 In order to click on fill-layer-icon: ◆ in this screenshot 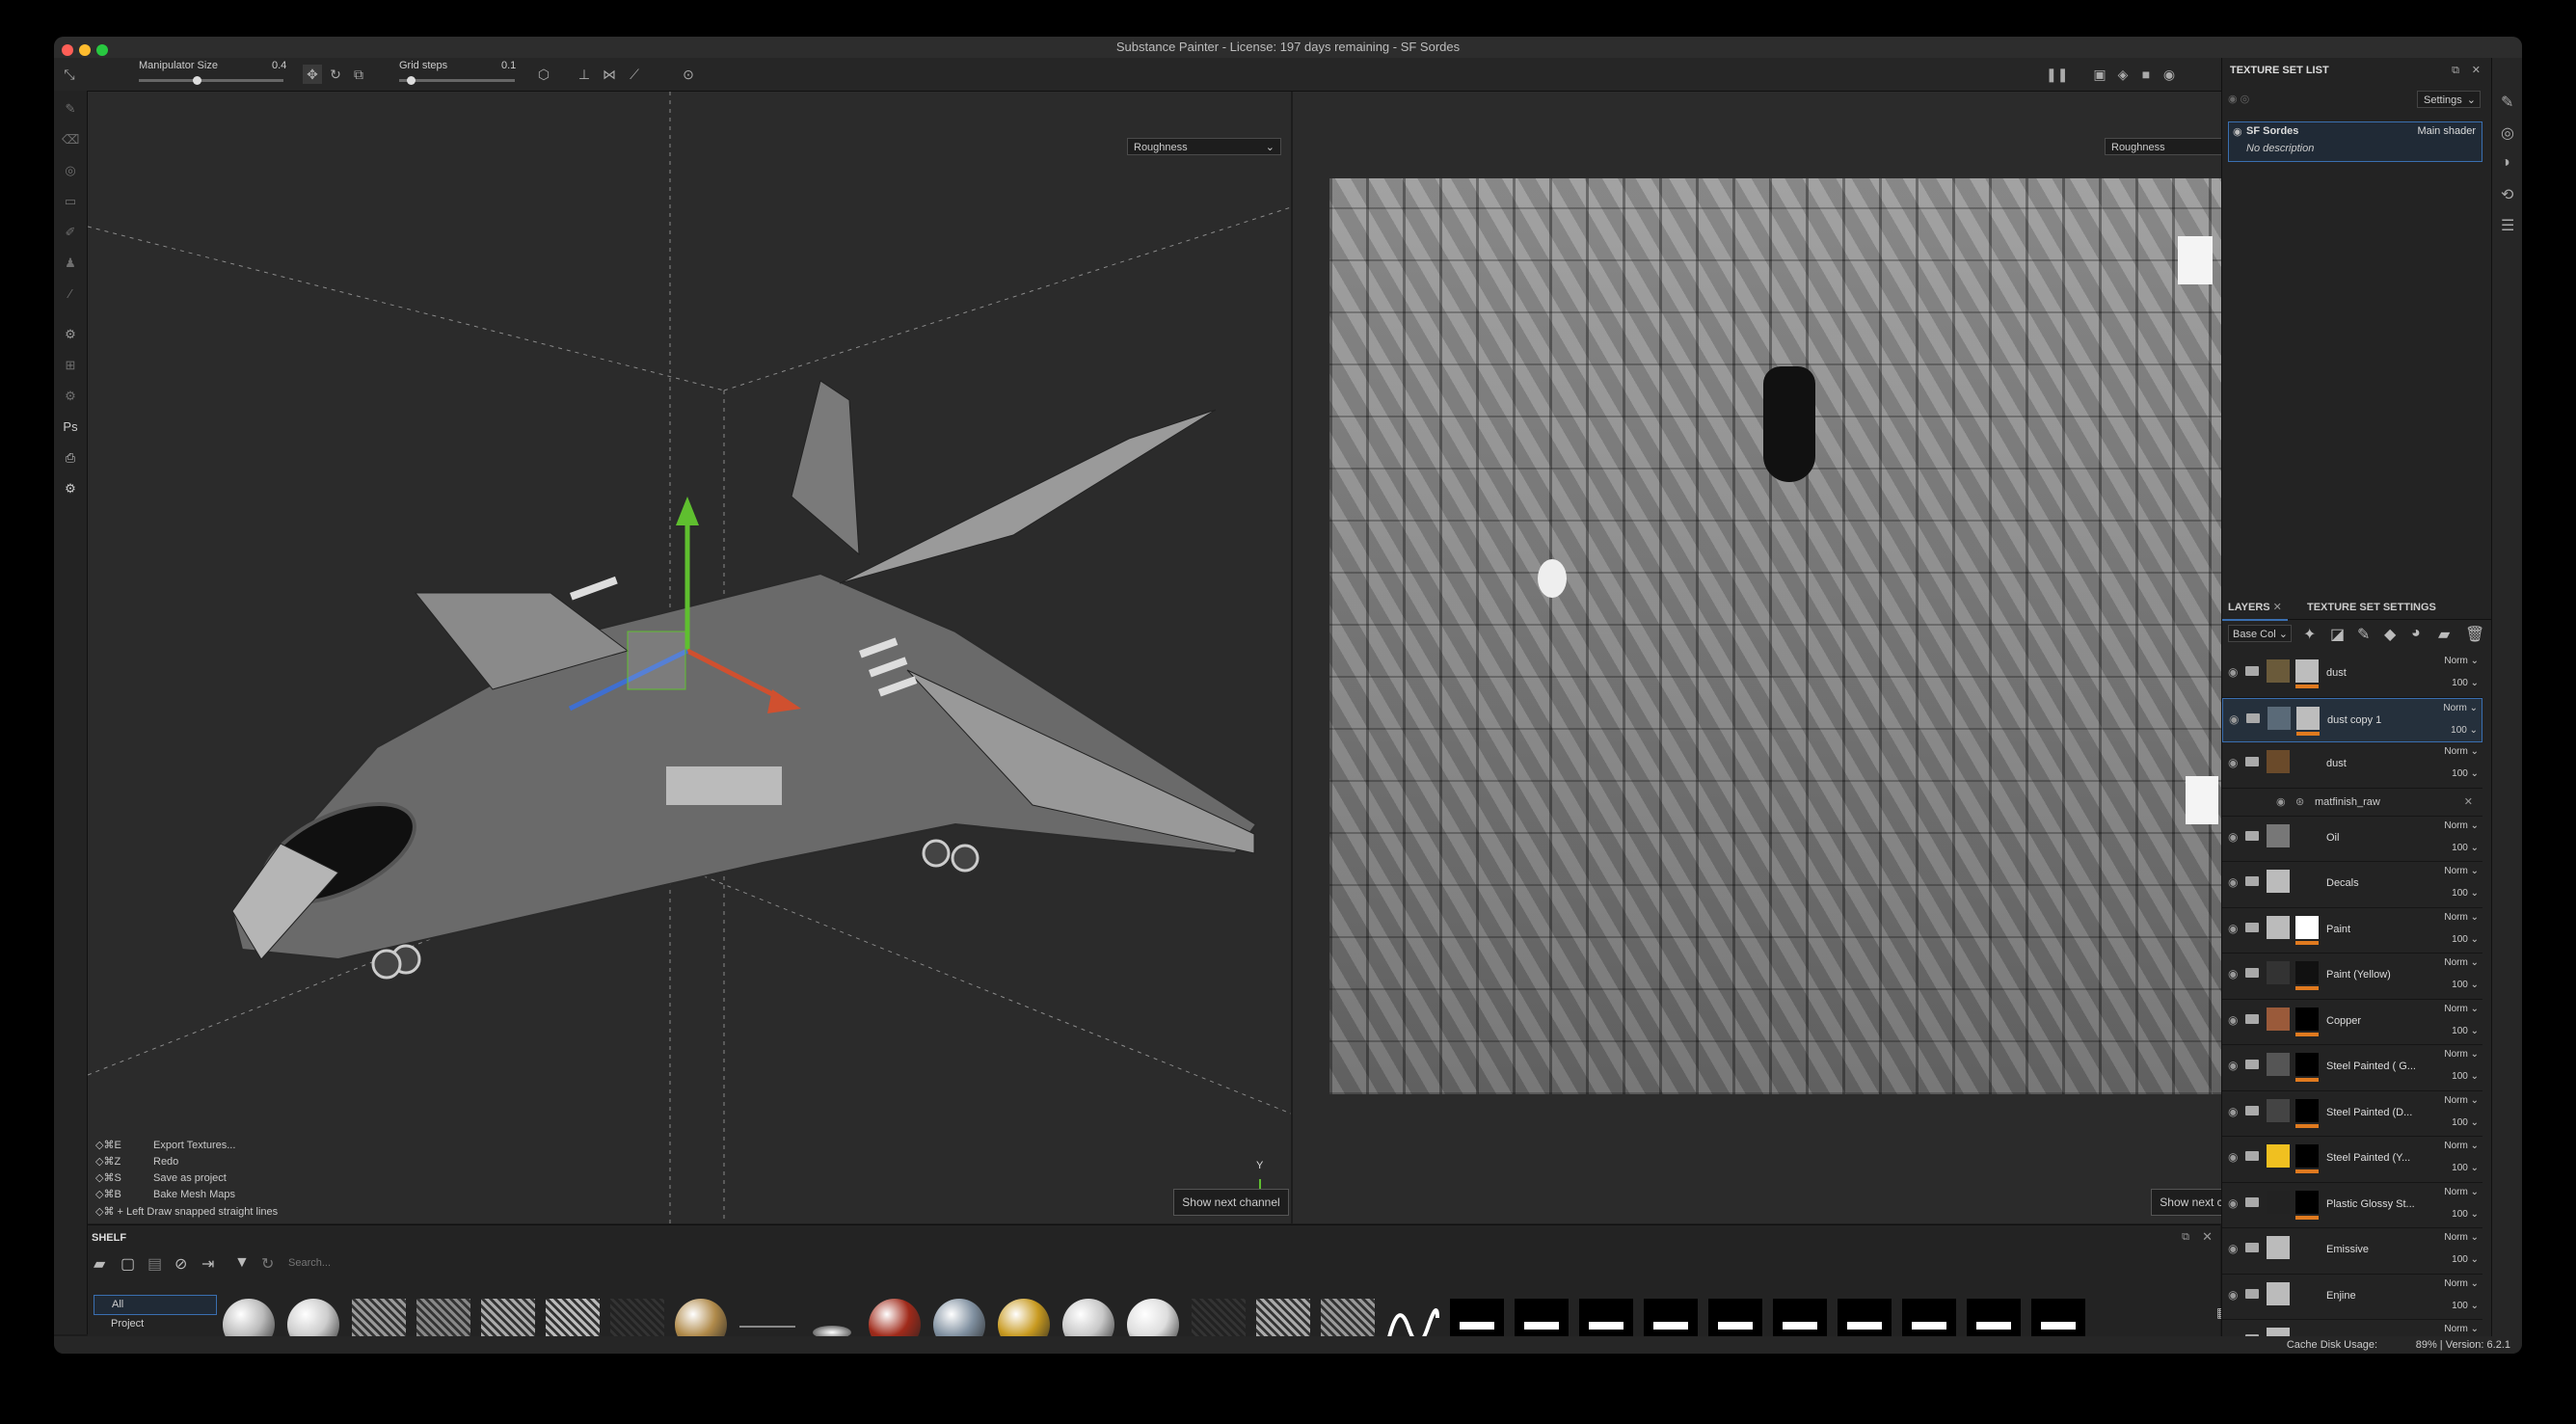, I will do `click(2390, 635)`.